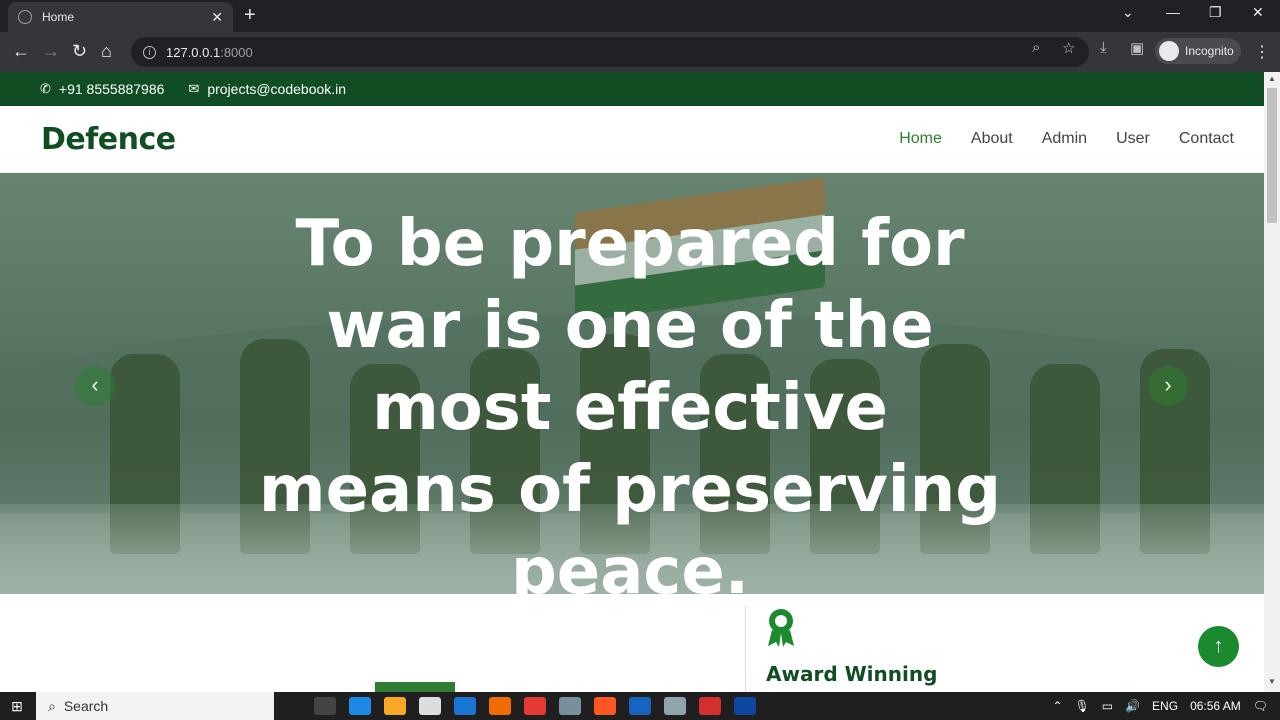  I want to click on download-icon: ⤓, so click(1103, 47).